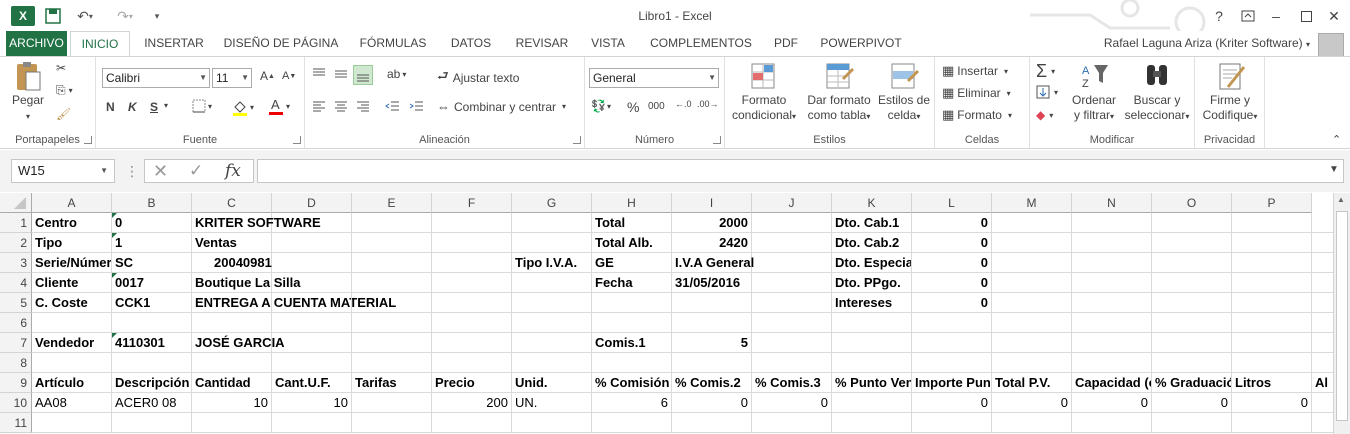 The height and width of the screenshot is (434, 1350). What do you see at coordinates (1341, 199) in the screenshot?
I see `scroll-up-icon: ▲` at bounding box center [1341, 199].